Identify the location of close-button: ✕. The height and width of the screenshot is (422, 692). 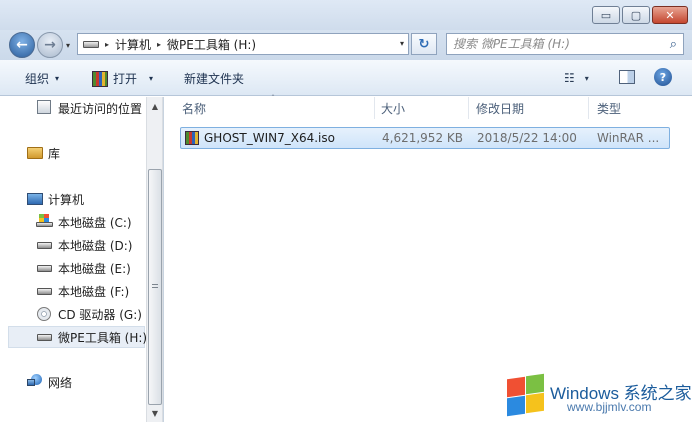
(670, 15).